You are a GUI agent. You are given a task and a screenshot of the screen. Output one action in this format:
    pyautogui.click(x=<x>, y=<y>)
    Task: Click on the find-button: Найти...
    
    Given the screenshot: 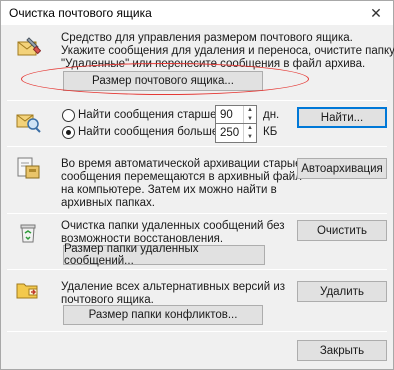 What is the action you would take?
    pyautogui.click(x=342, y=117)
    